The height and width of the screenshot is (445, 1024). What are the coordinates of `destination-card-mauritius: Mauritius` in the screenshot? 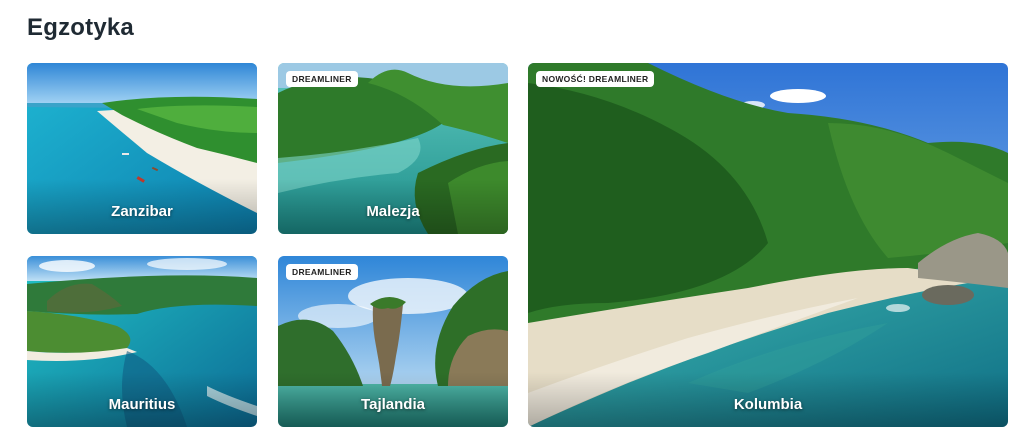 It's located at (142, 341).